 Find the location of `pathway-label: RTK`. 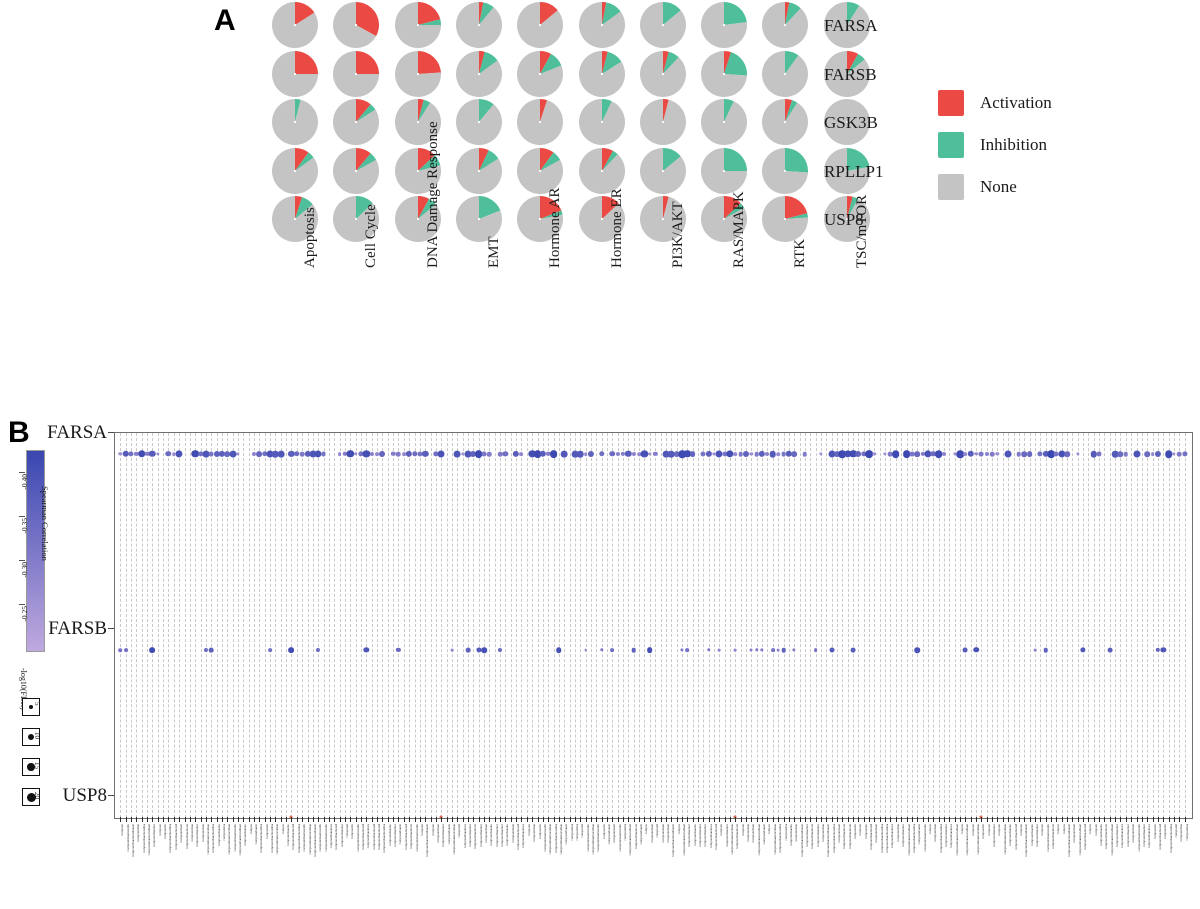

pathway-label: RTK is located at coordinates (800, 253).